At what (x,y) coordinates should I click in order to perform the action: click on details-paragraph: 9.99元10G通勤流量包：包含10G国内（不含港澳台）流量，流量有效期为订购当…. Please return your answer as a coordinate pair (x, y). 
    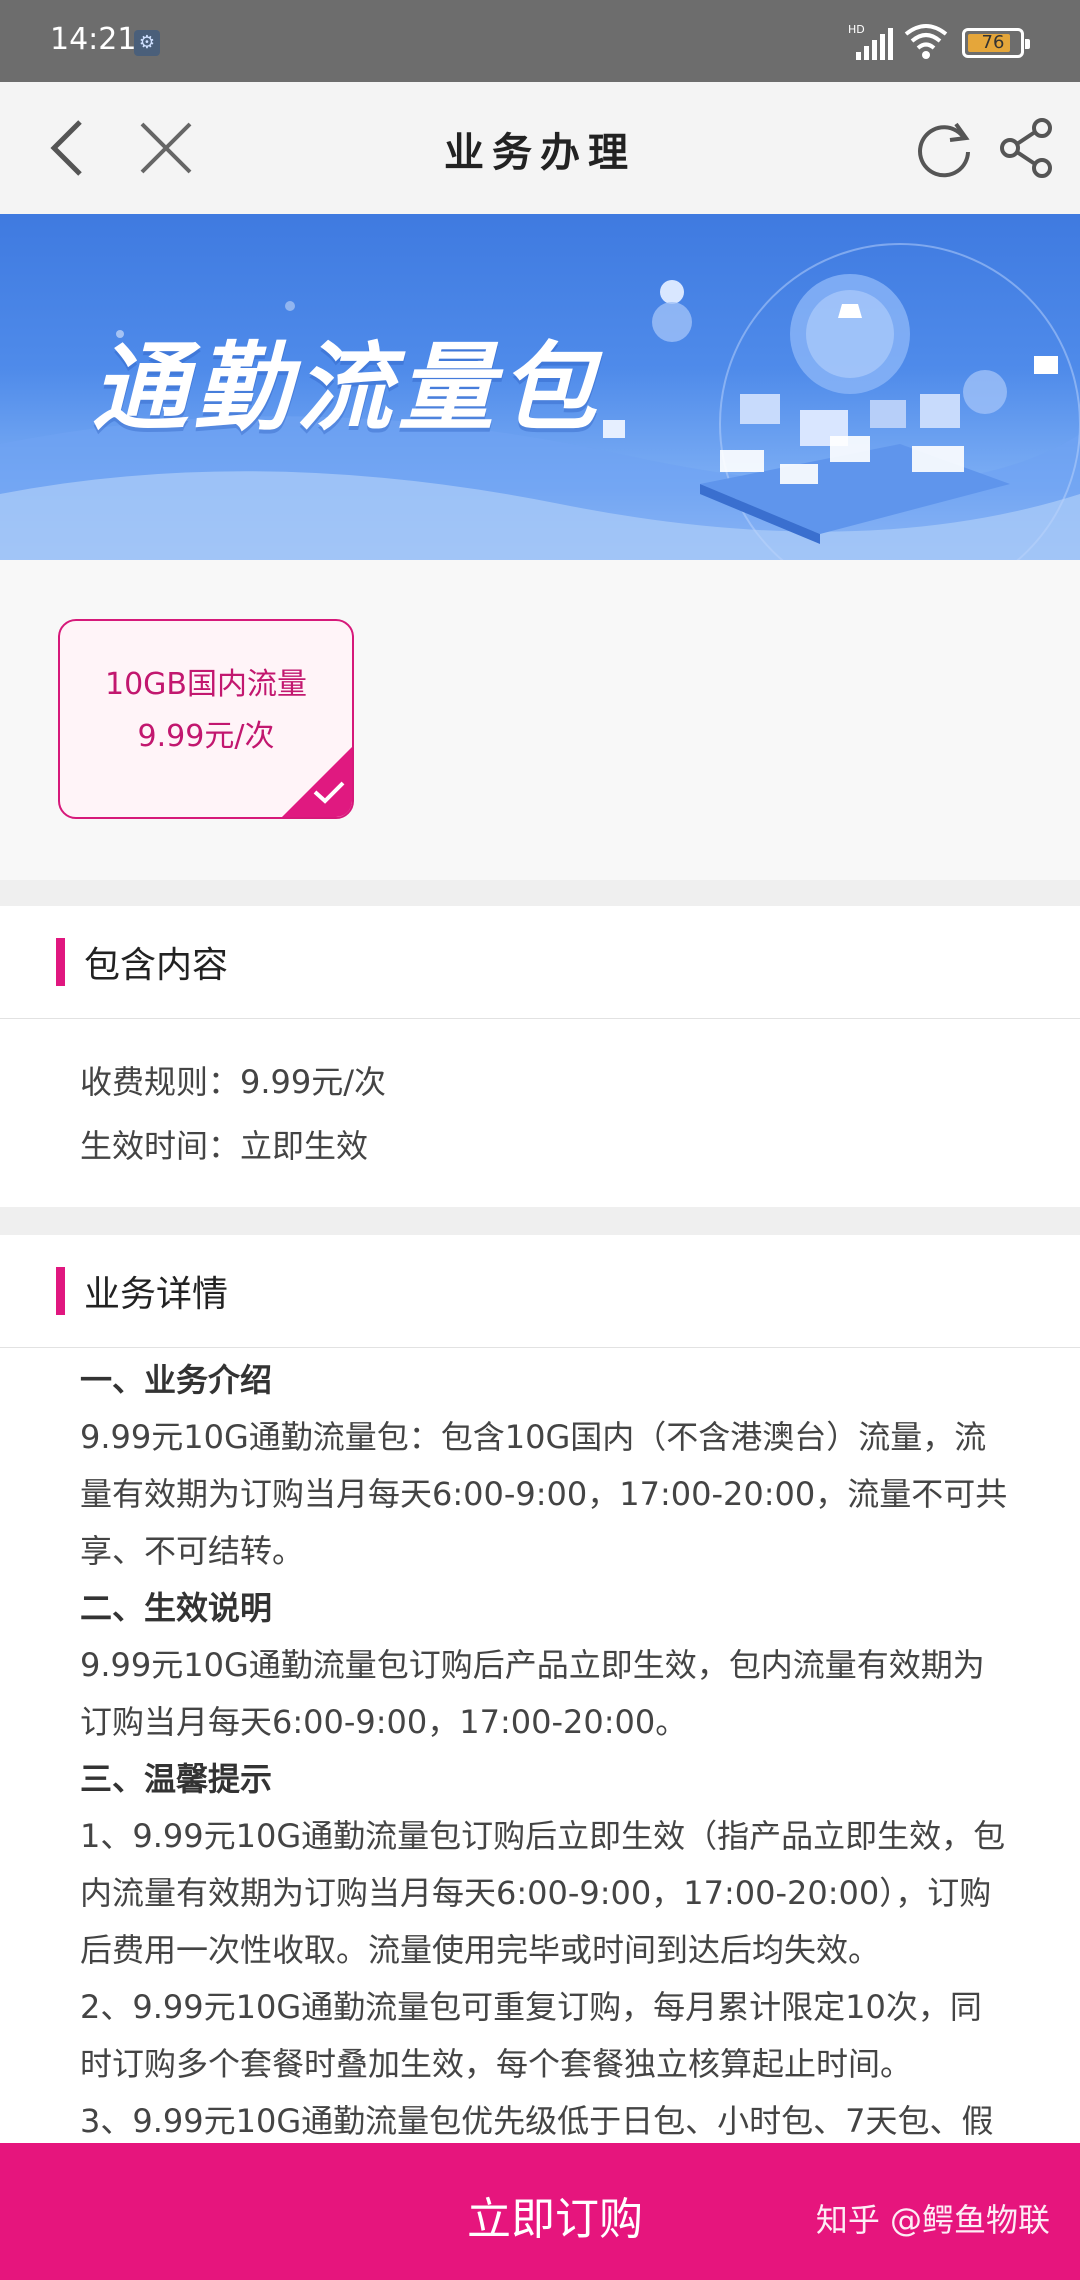
    Looking at the image, I should click on (544, 1494).